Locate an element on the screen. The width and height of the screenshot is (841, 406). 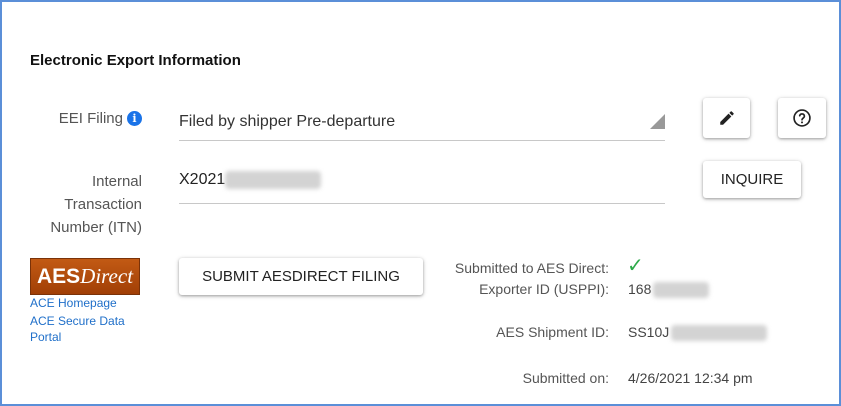
aes-shipment-id-value: SS10J is located at coordinates (698, 333).